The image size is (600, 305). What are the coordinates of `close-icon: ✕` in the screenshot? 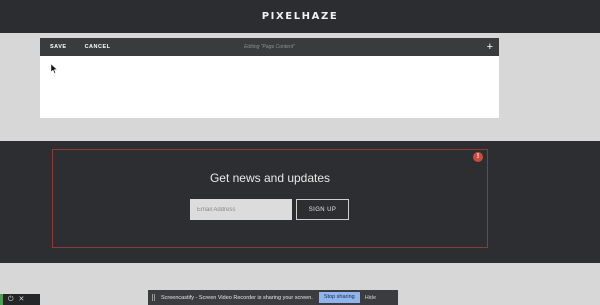 It's located at (22, 299).